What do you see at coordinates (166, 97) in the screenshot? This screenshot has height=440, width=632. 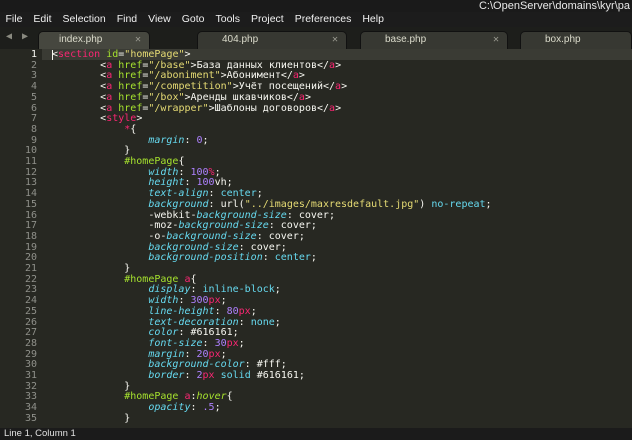 I see `code-token: "/box"` at bounding box center [166, 97].